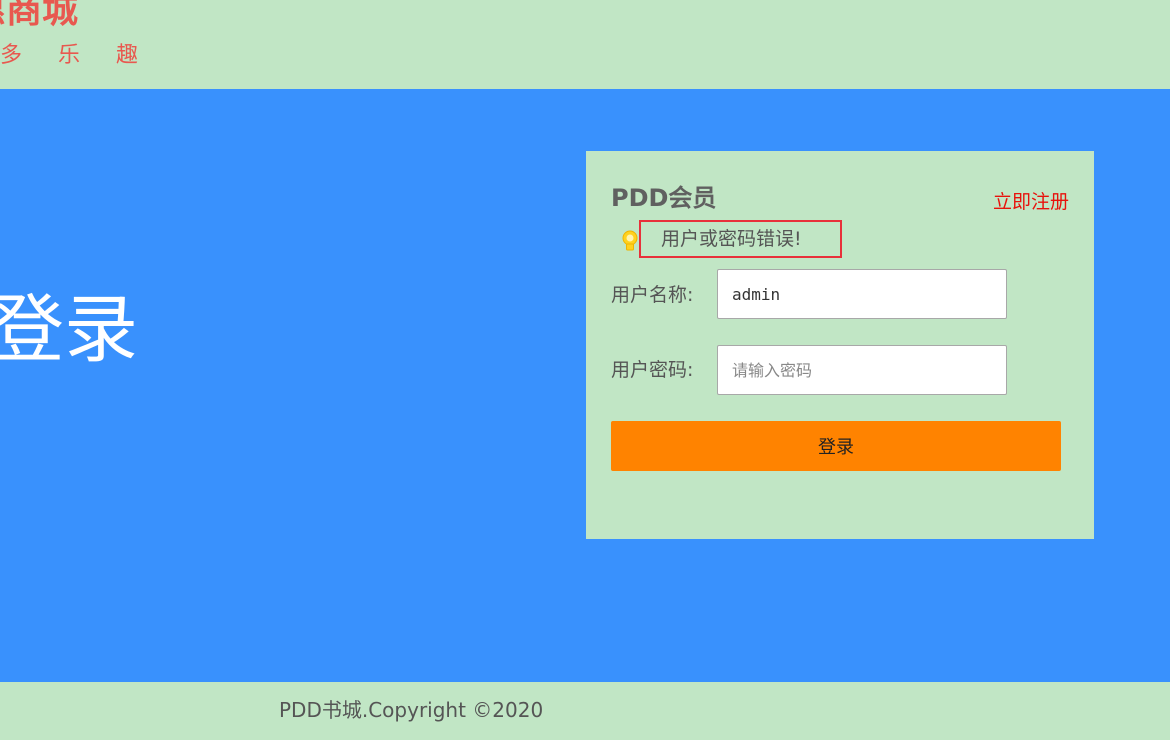 This screenshot has width=1170, height=740. Describe the element at coordinates (585, 44) in the screenshot. I see `page-header: 惠商城 多乐趣` at that location.